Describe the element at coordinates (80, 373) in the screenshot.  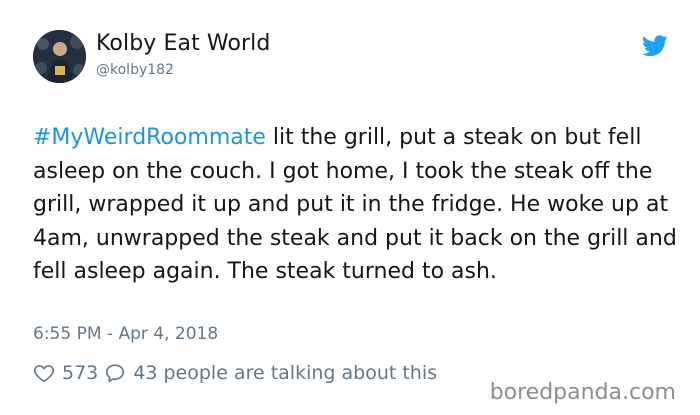
I see `like-count: 573` at that location.